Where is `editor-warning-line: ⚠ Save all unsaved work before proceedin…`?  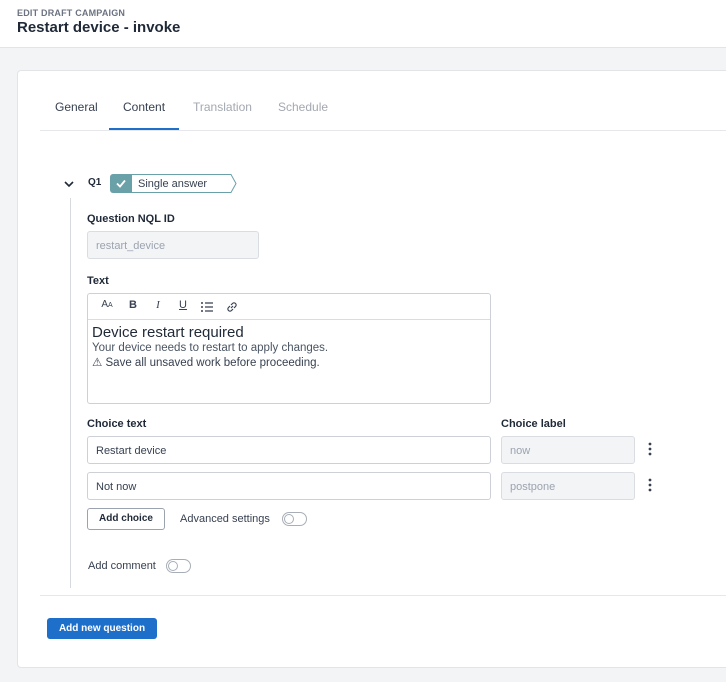 editor-warning-line: ⚠ Save all unsaved work before proceedin… is located at coordinates (289, 363).